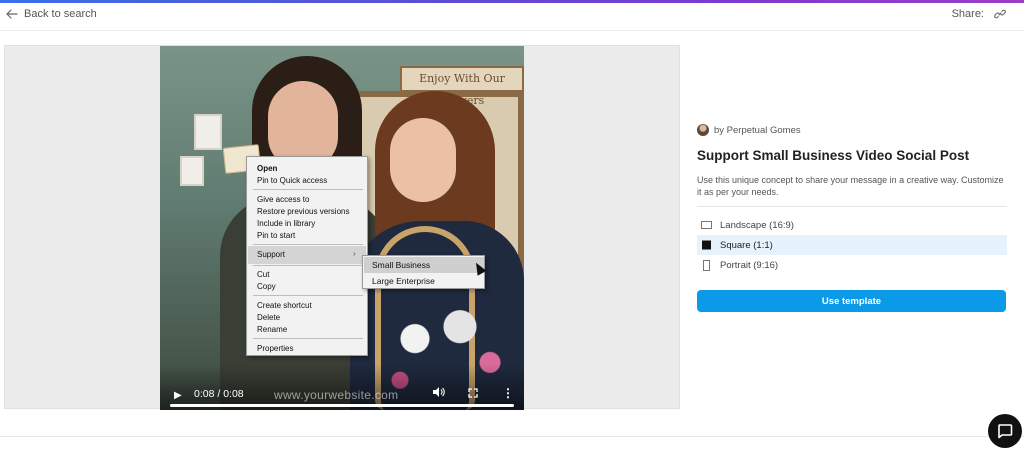  I want to click on menu-item: Delete, so click(269, 317).